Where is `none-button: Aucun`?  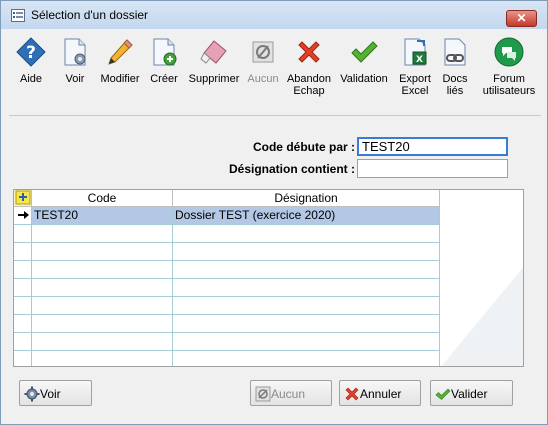
none-button: Aucun is located at coordinates (263, 71).